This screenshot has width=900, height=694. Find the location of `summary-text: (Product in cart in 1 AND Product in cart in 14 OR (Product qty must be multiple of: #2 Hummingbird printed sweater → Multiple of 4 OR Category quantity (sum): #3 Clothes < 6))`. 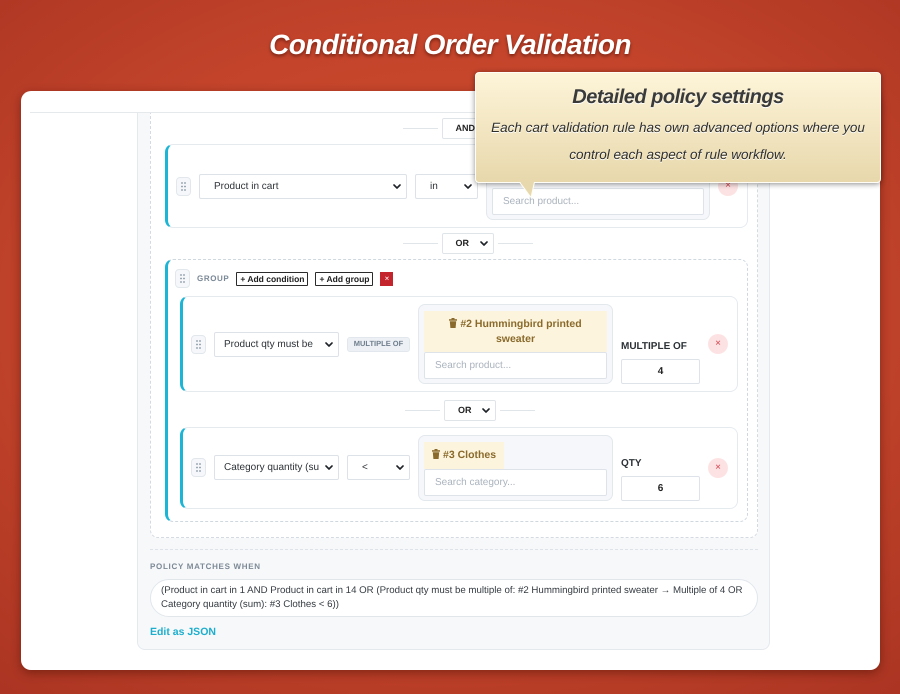

summary-text: (Product in cart in 1 AND Product in cart in 14 OR (Product qty must be multiple of: #2 Hummingbird printed sweater → Multiple of 4 OR Category quantity (sum): #3 Clothes < 6)) is located at coordinates (454, 597).